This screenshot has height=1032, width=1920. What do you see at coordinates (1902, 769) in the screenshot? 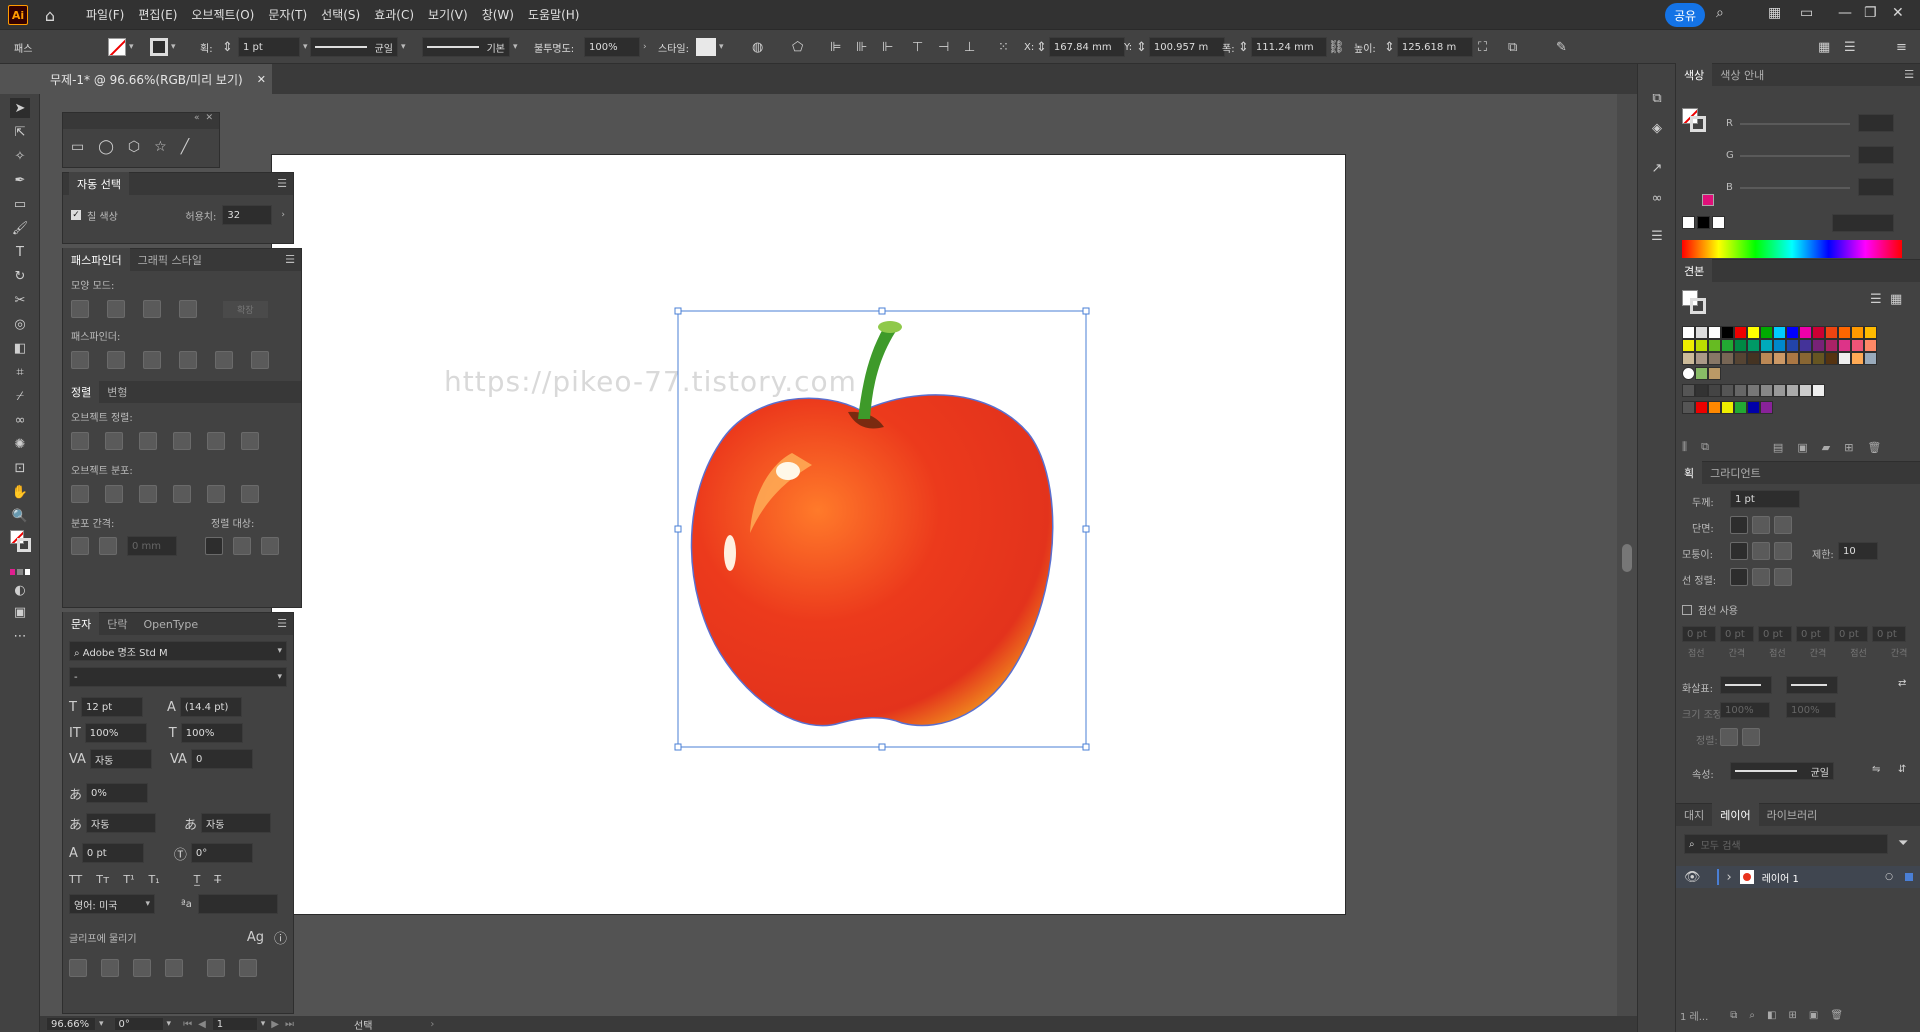
I see `flip-across-icon: ⇵` at bounding box center [1902, 769].